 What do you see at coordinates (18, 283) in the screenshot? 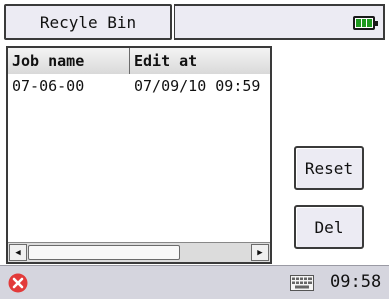
I see `close-icon` at bounding box center [18, 283].